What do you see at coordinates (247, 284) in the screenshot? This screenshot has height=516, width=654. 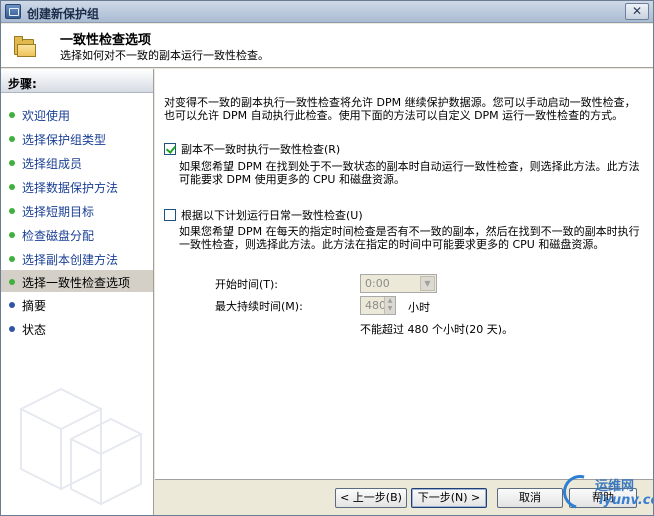 I see `start-time-label: 开始时间(T):` at bounding box center [247, 284].